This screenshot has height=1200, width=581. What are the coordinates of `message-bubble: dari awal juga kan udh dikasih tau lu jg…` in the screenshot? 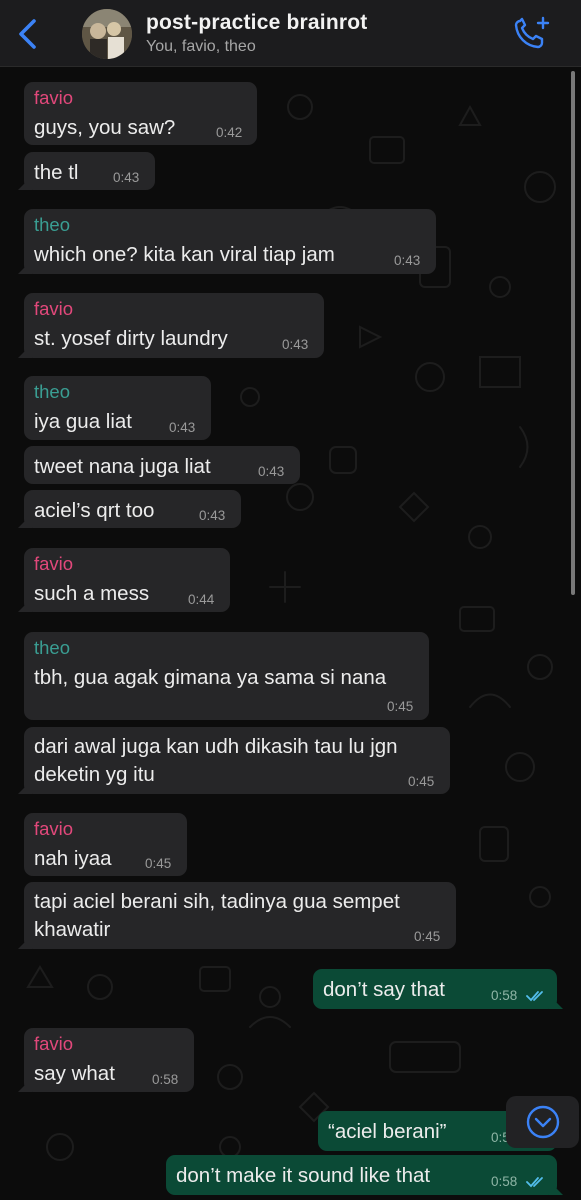 It's located at (234, 760).